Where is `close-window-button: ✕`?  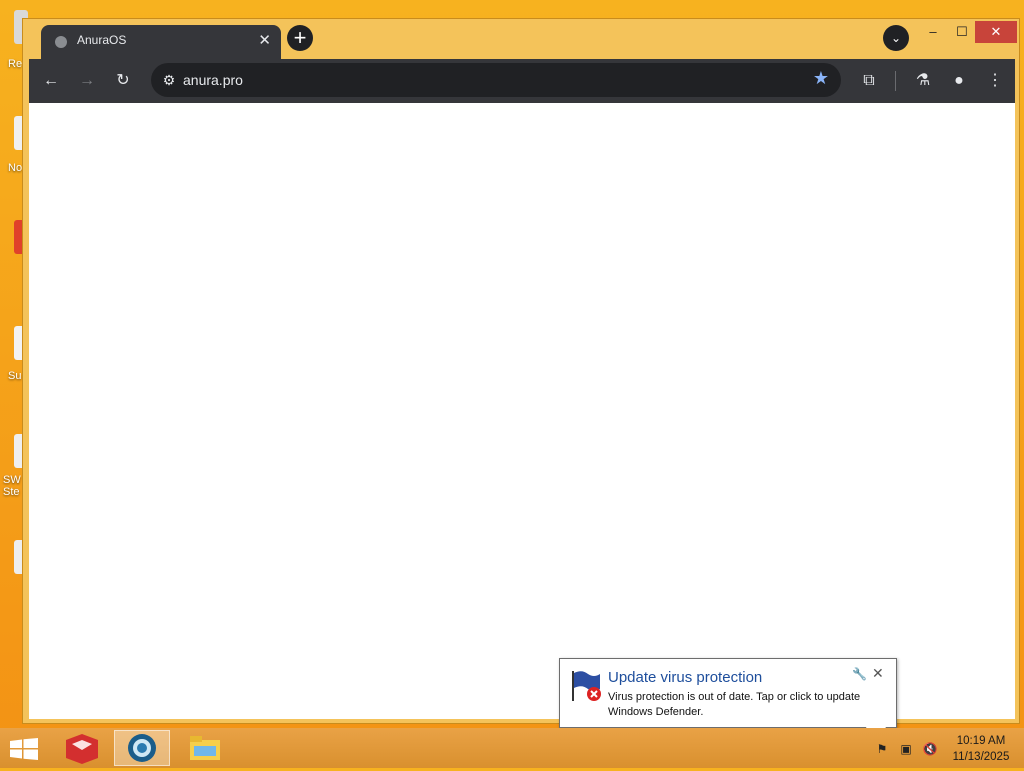
close-window-button: ✕ is located at coordinates (996, 32).